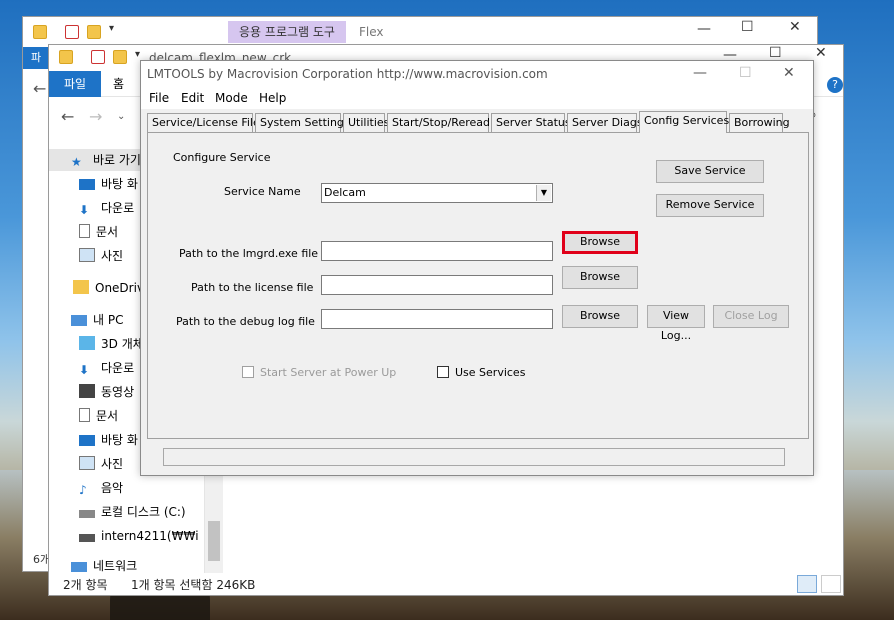  I want to click on recent-locations-icon: ⌄, so click(121, 116).